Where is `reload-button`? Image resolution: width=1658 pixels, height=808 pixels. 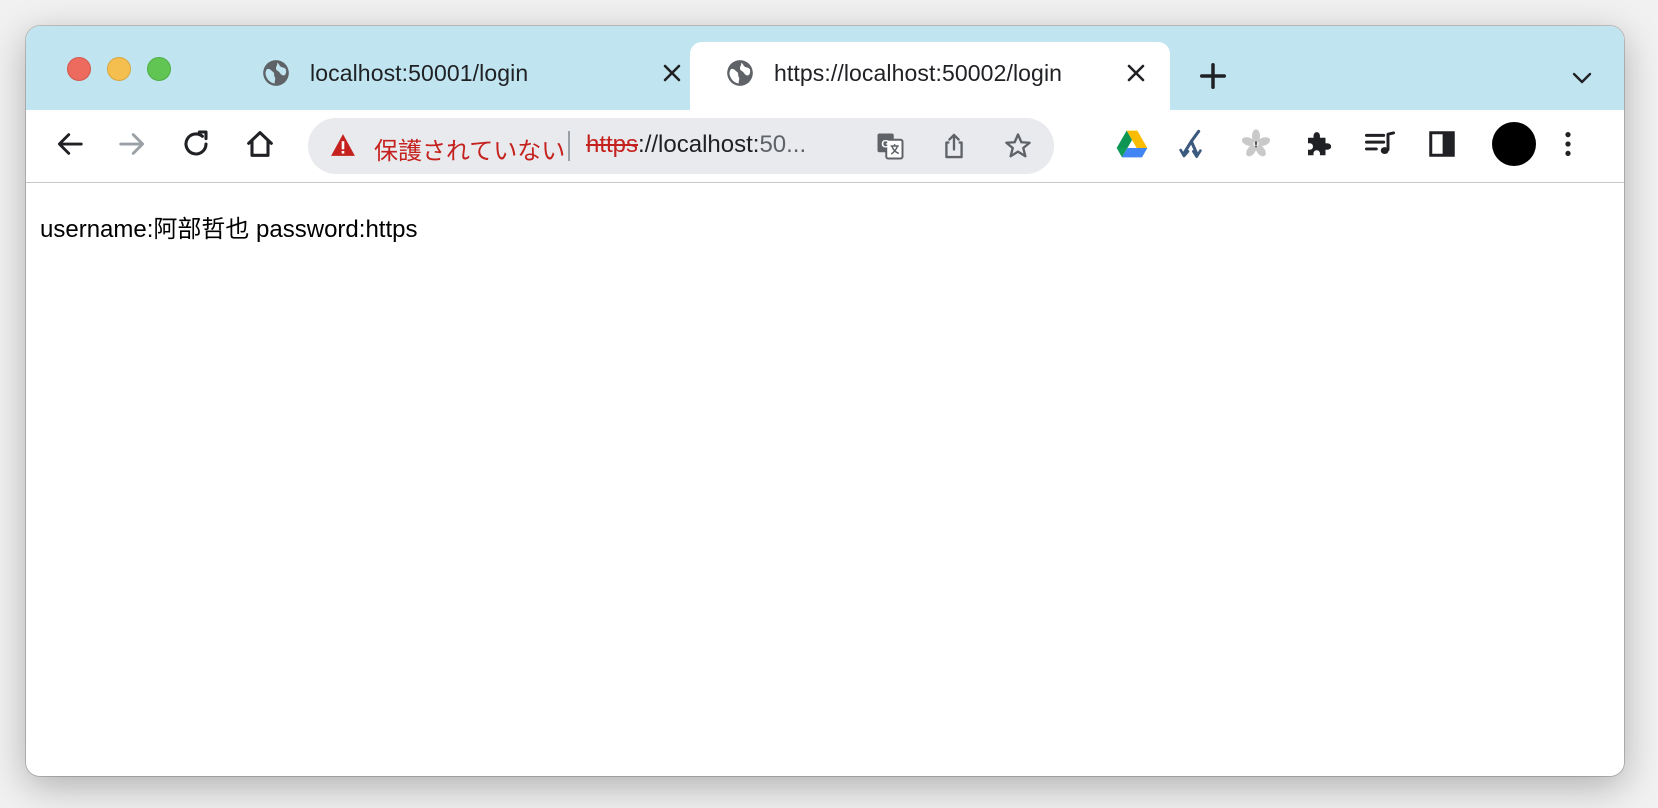 reload-button is located at coordinates (196, 144).